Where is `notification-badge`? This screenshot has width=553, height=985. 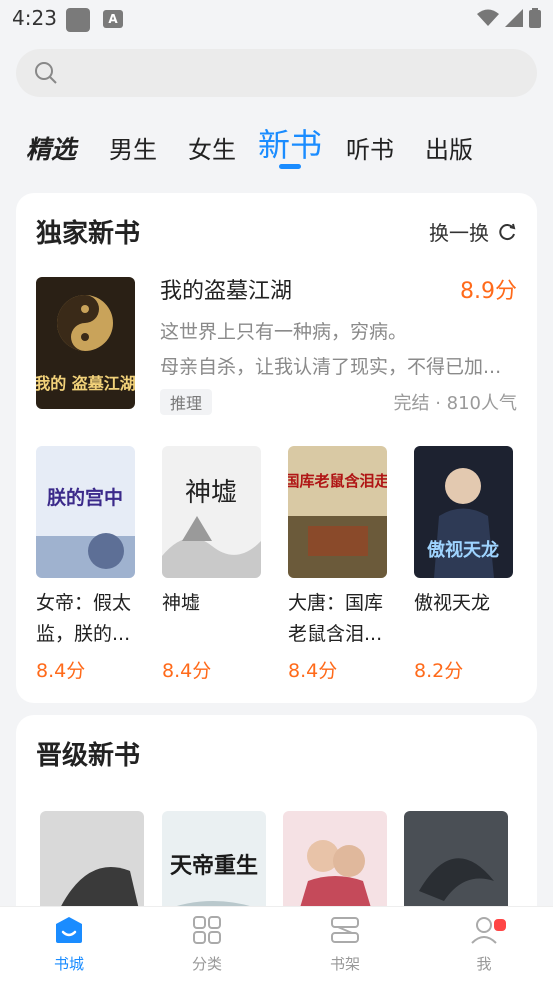 notification-badge is located at coordinates (500, 925).